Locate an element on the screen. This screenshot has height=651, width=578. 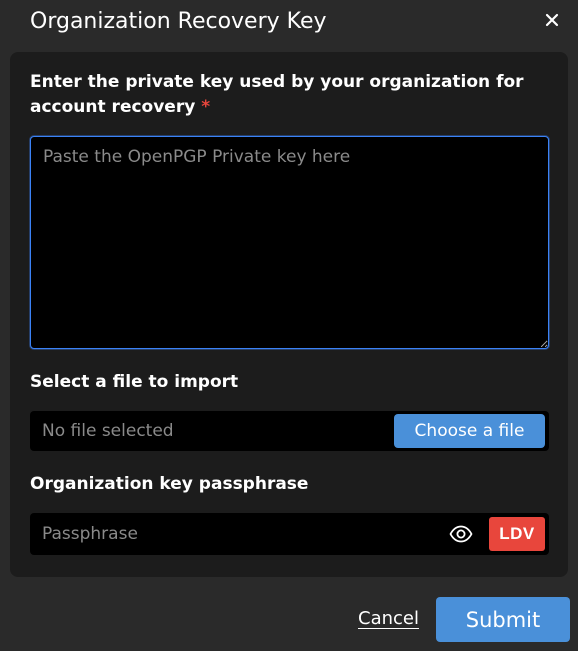
passphrase-input is located at coordinates (235, 534).